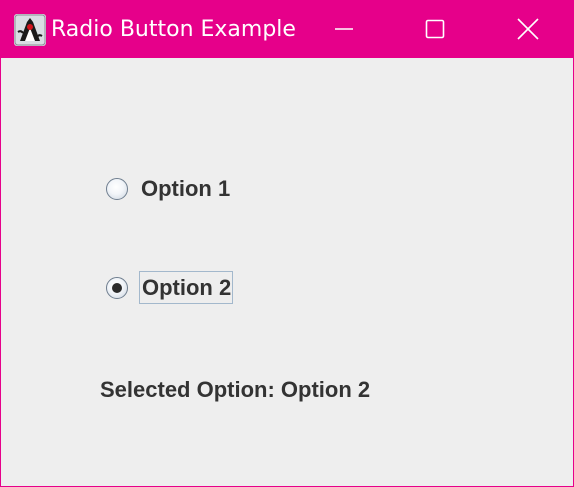 The image size is (574, 487). Describe the element at coordinates (173, 29) in the screenshot. I see `window-title: Radio Button Example` at that location.